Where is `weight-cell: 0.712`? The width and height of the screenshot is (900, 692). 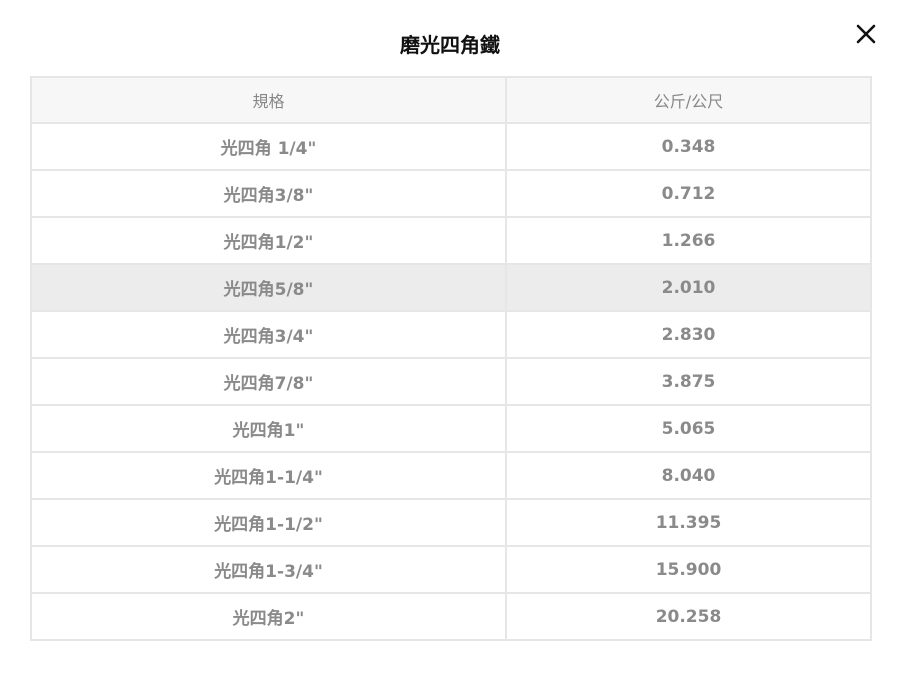
weight-cell: 0.712 is located at coordinates (688, 193).